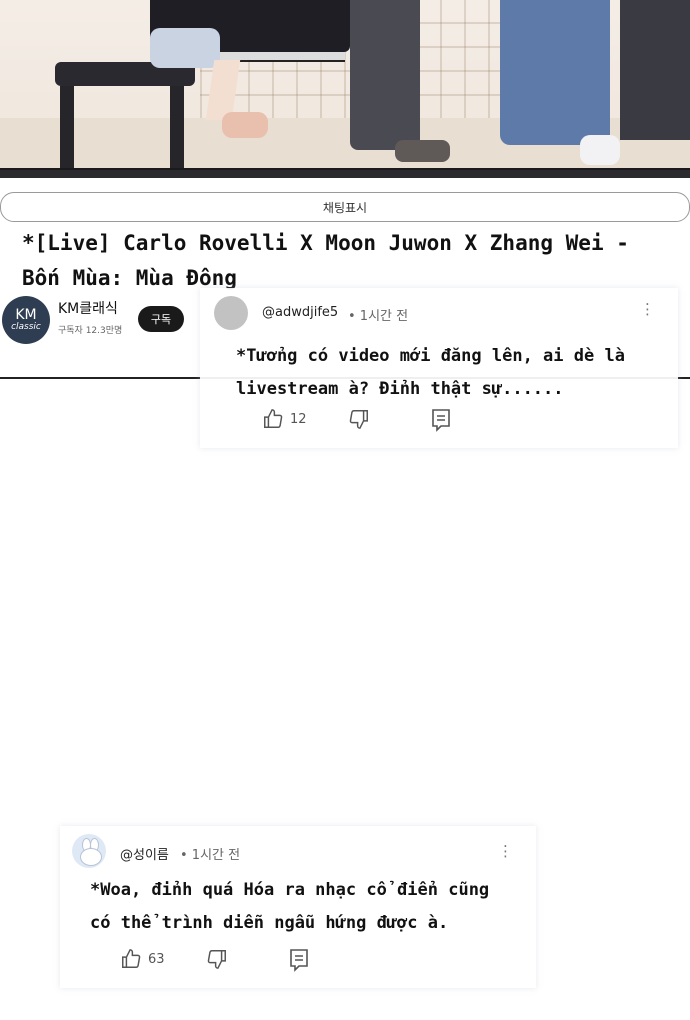  Describe the element at coordinates (26, 327) in the screenshot. I see `logo-subtext: classic` at that location.